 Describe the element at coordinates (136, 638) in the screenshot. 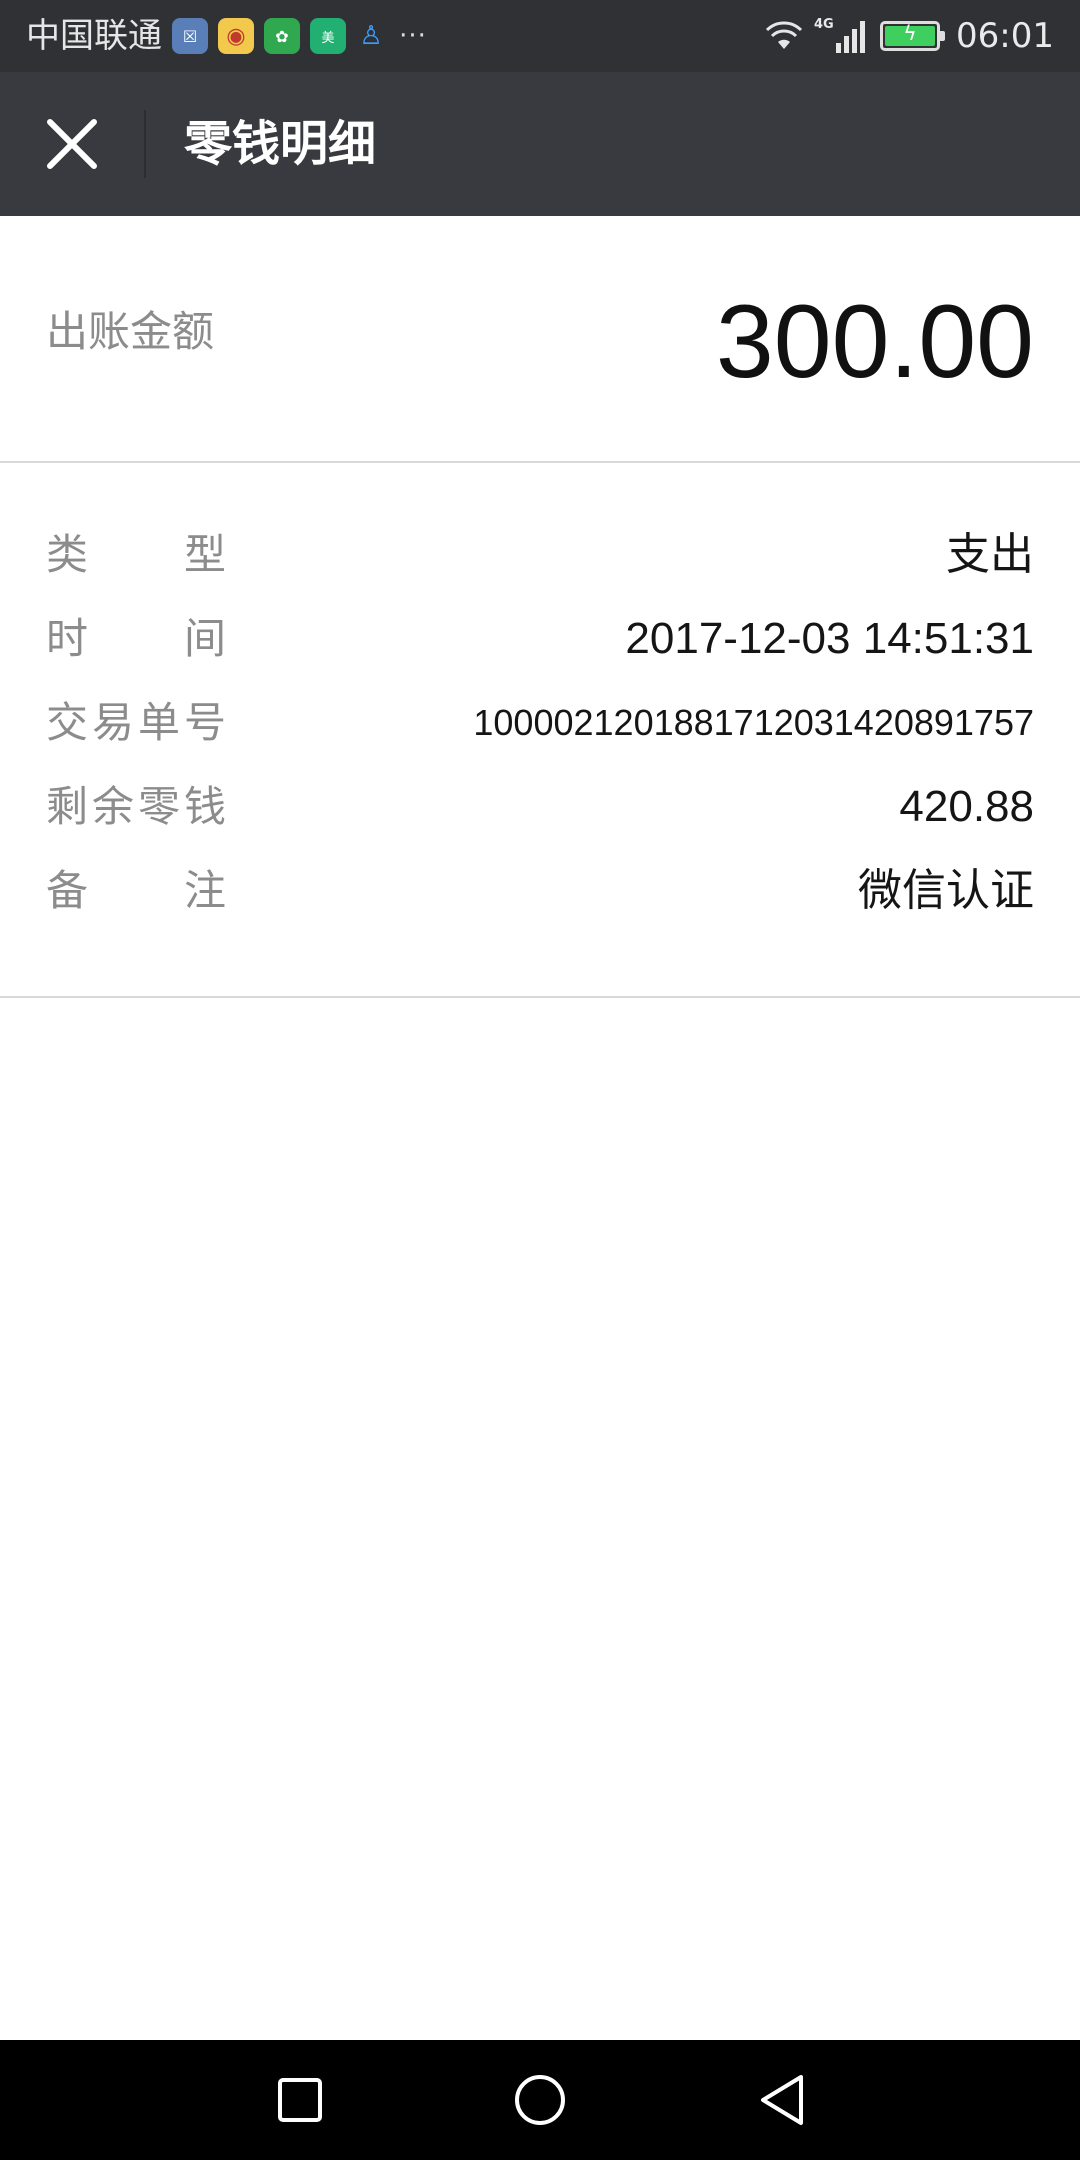

I see `detail-label: 时 间` at that location.